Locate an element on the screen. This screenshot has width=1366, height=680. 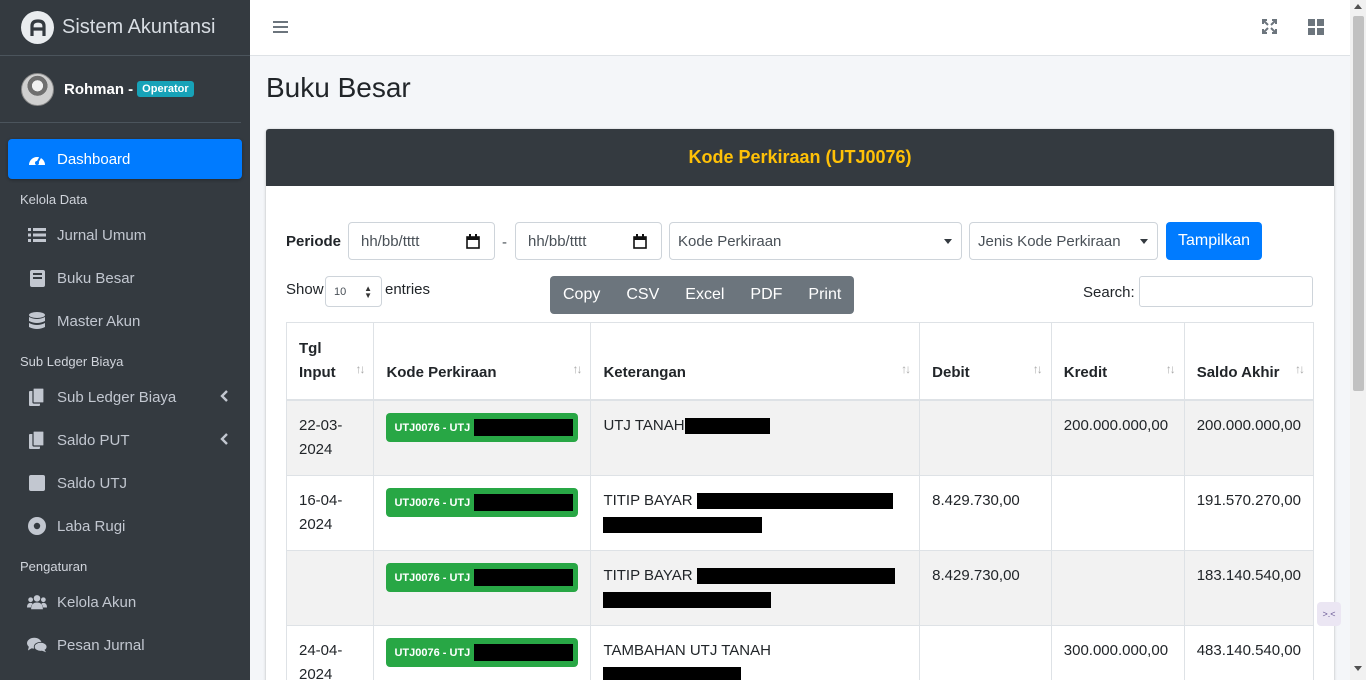
sidebar-item-sub-ledger-biaya: Sub Ledger Biaya is located at coordinates (125, 397).